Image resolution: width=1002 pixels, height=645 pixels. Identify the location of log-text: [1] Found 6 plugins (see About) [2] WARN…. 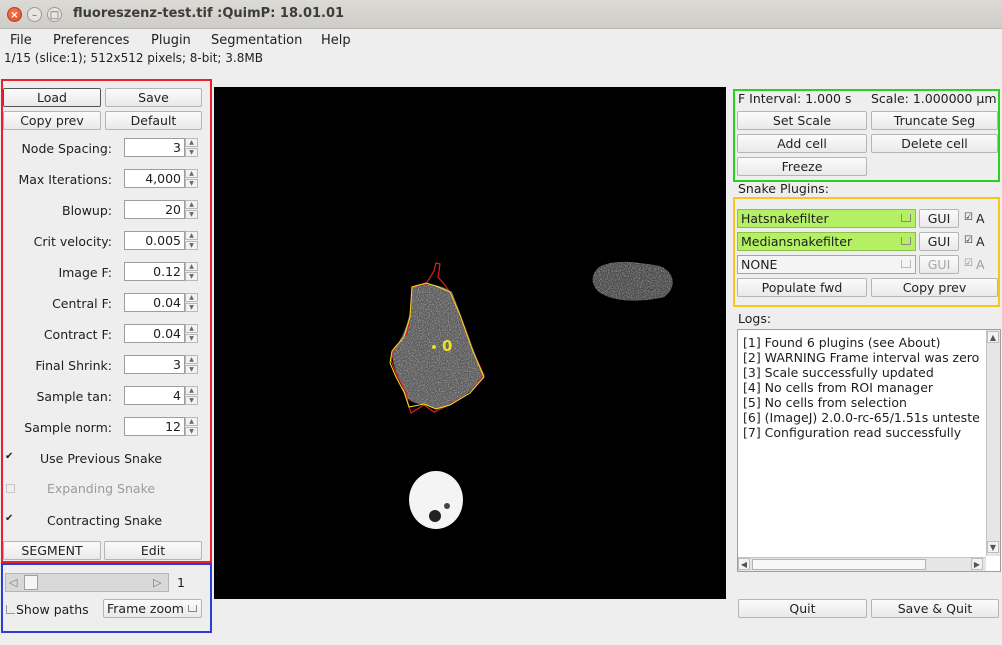
(861, 442).